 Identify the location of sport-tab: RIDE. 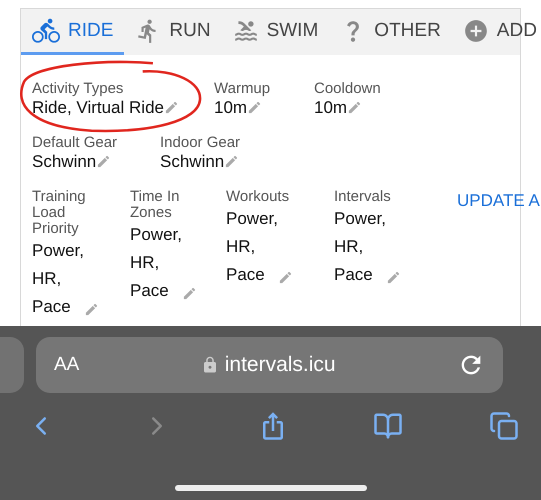
(72, 32).